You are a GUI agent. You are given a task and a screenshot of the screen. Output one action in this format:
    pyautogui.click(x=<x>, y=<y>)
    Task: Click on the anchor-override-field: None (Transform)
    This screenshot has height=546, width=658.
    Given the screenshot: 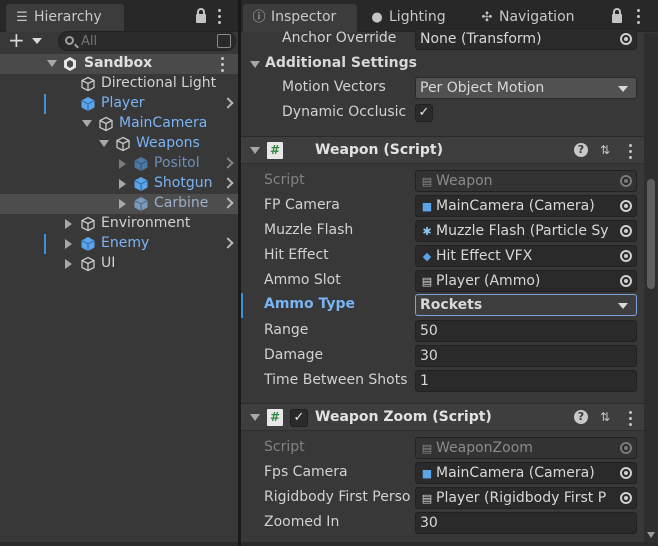 What is the action you would take?
    pyautogui.click(x=526, y=39)
    